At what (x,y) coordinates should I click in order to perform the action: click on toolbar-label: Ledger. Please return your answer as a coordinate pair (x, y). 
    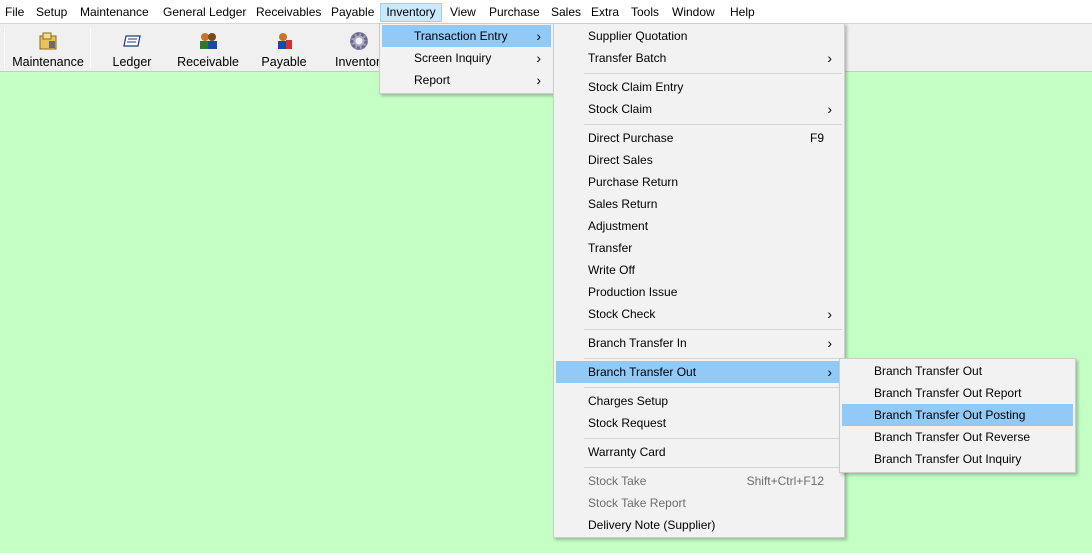
    Looking at the image, I should click on (132, 62).